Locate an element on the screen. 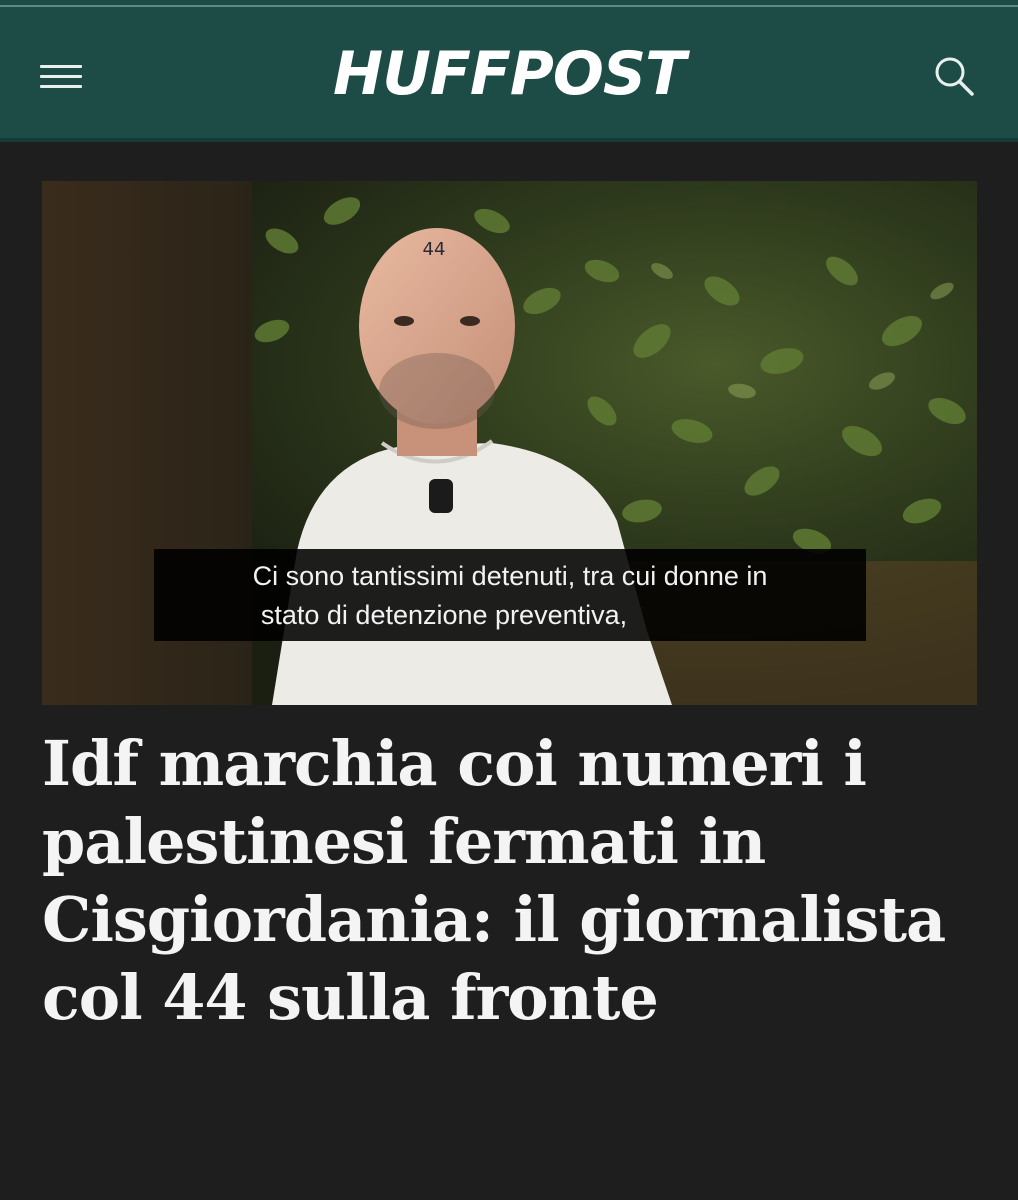  site-header: HUFFPOST is located at coordinates (509, 71).